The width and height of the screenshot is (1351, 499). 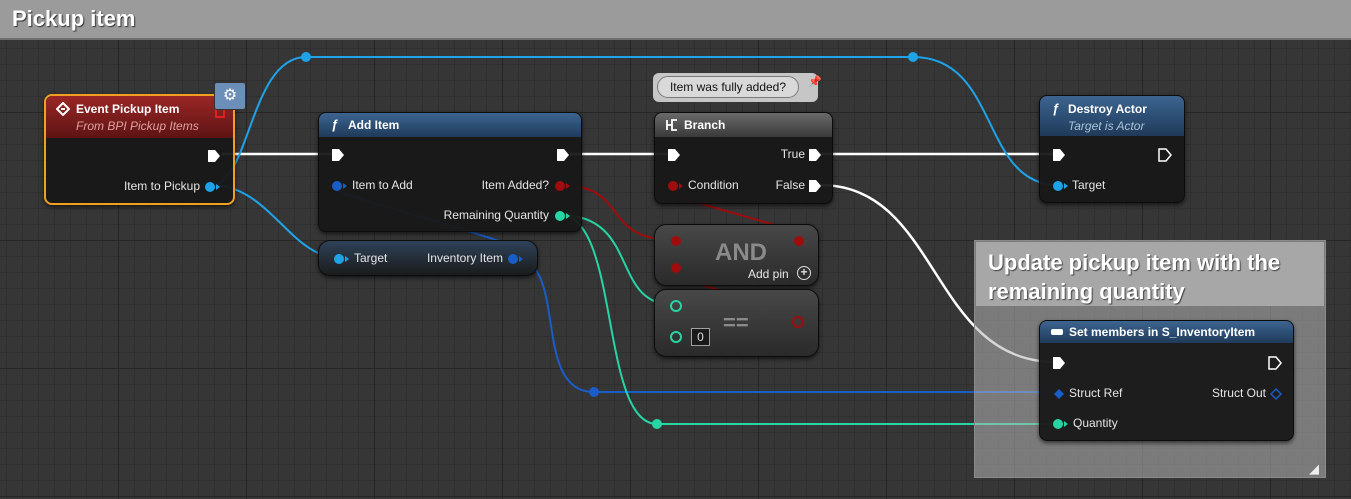 What do you see at coordinates (1238, 393) in the screenshot?
I see `pin-label-struct-out: Struct Out` at bounding box center [1238, 393].